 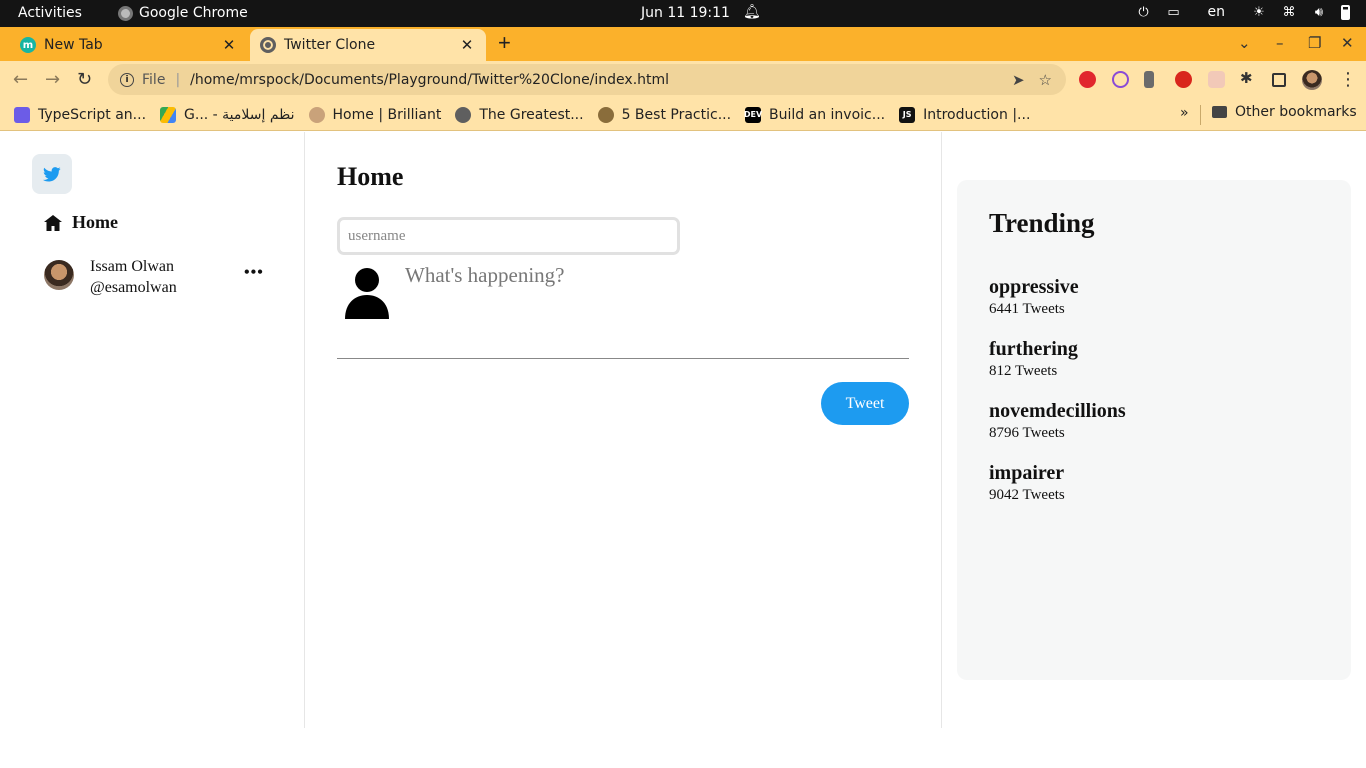 I want to click on trend-item: impairer 9042 Tweets, so click(x=1027, y=483).